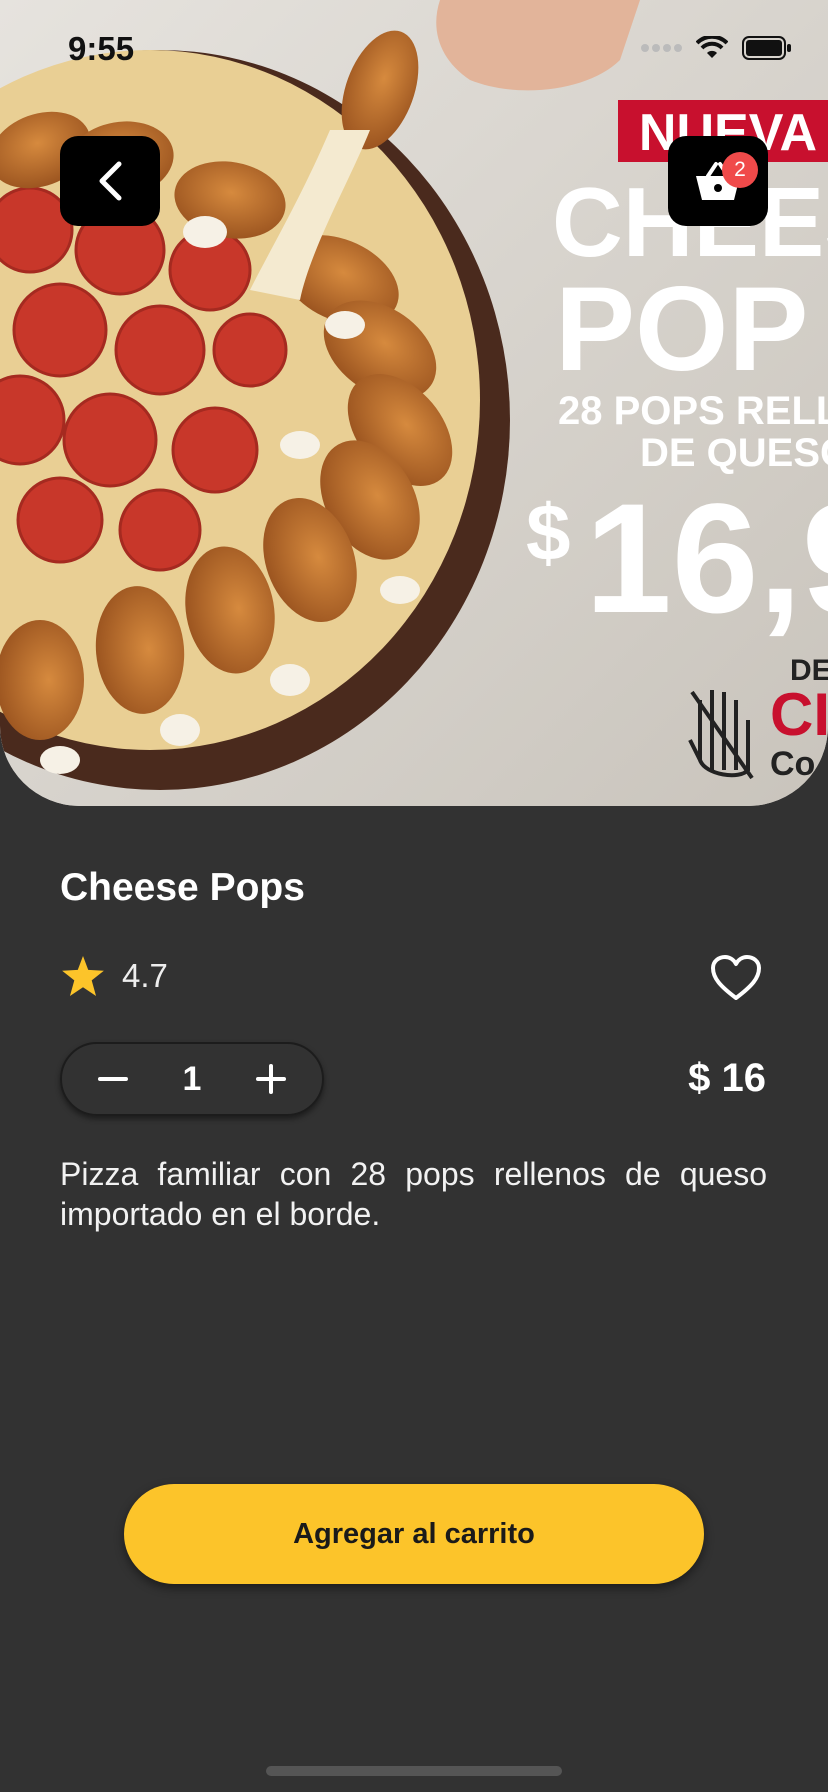 This screenshot has height=1792, width=828. Describe the element at coordinates (766, 48) in the screenshot. I see `battery-icon` at that location.